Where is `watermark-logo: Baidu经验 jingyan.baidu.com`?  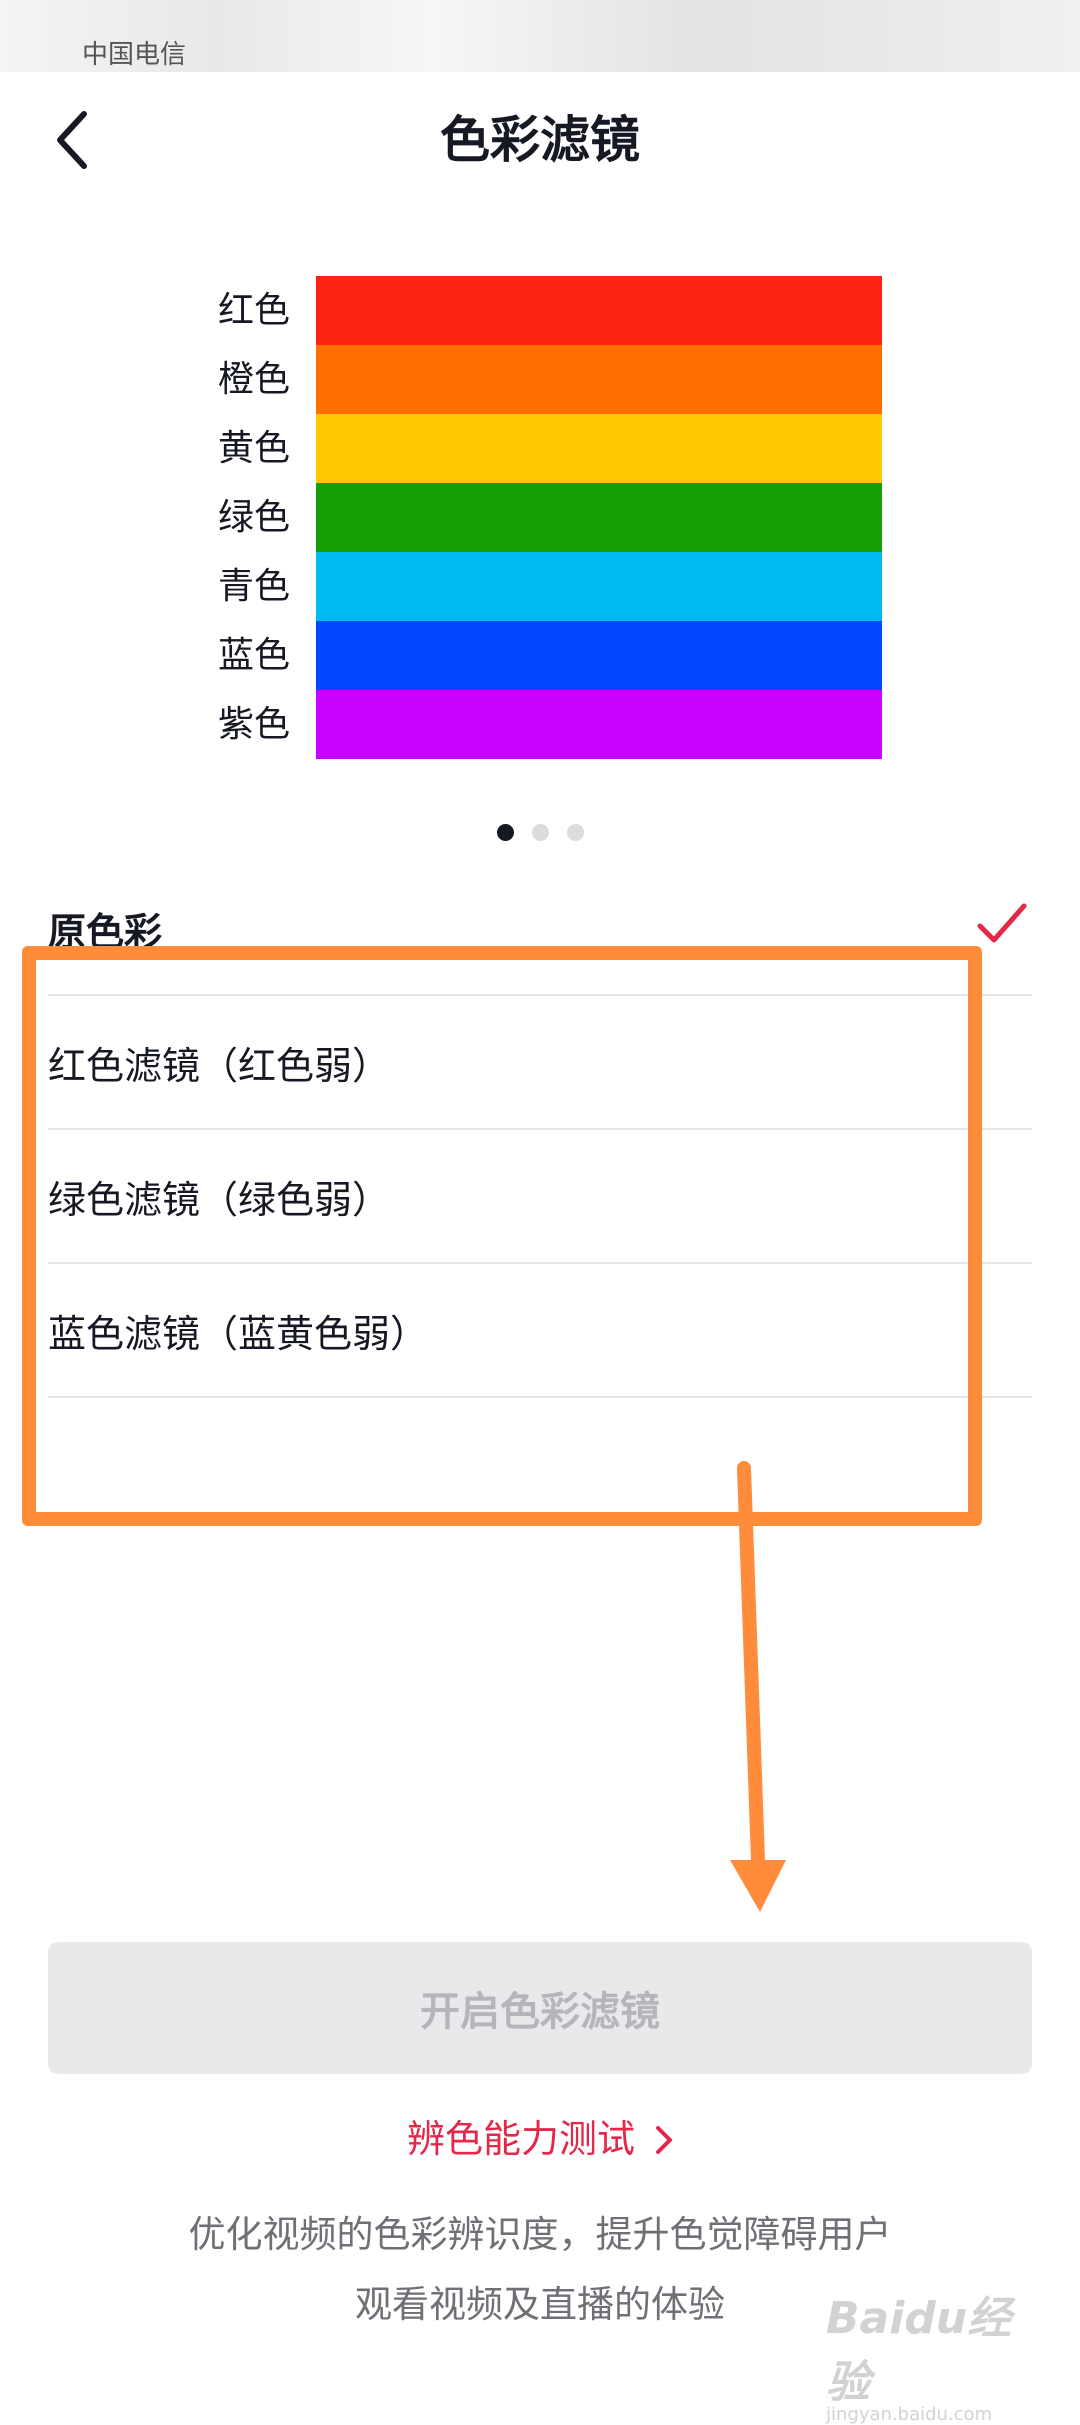 watermark-logo: Baidu经验 jingyan.baidu.com is located at coordinates (931, 2353).